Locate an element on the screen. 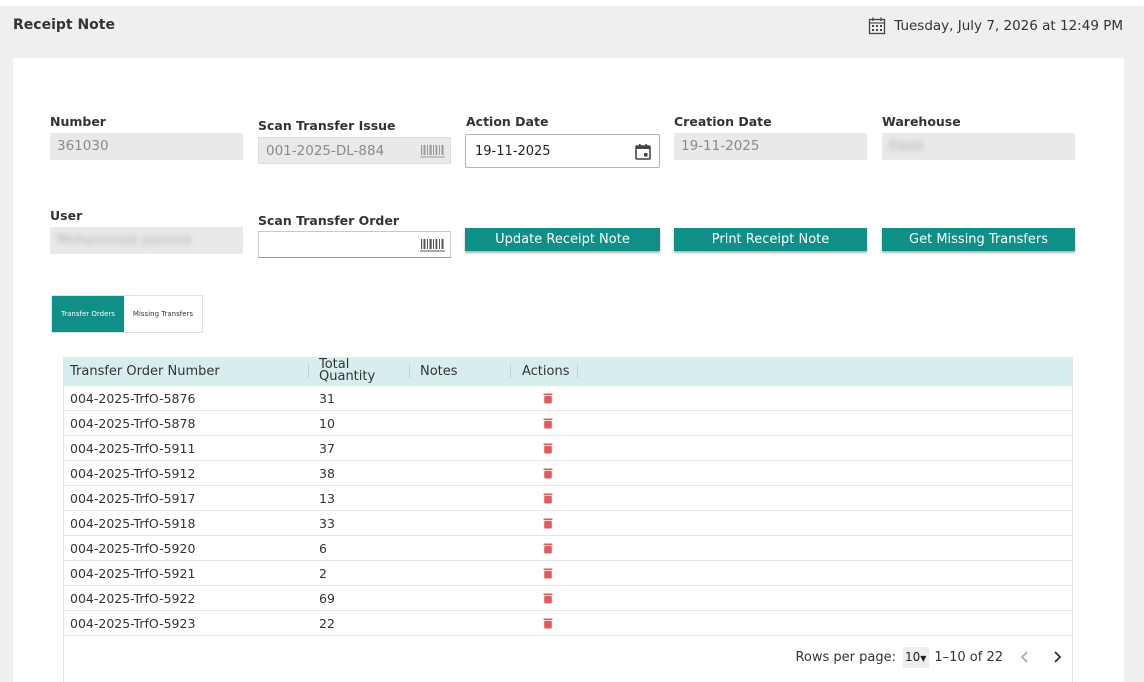 The width and height of the screenshot is (1144, 682). table-row: 004-2025-TrfO-5878 10 is located at coordinates (568, 423).